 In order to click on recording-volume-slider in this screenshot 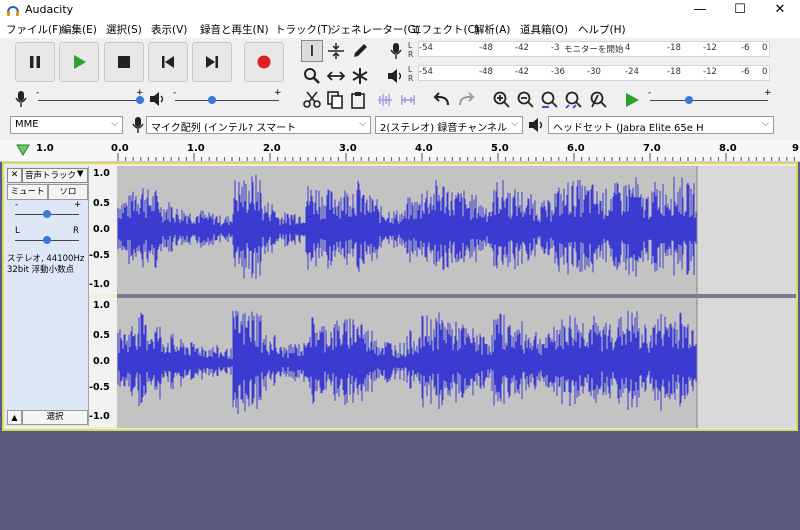, I will do `click(90, 100)`.